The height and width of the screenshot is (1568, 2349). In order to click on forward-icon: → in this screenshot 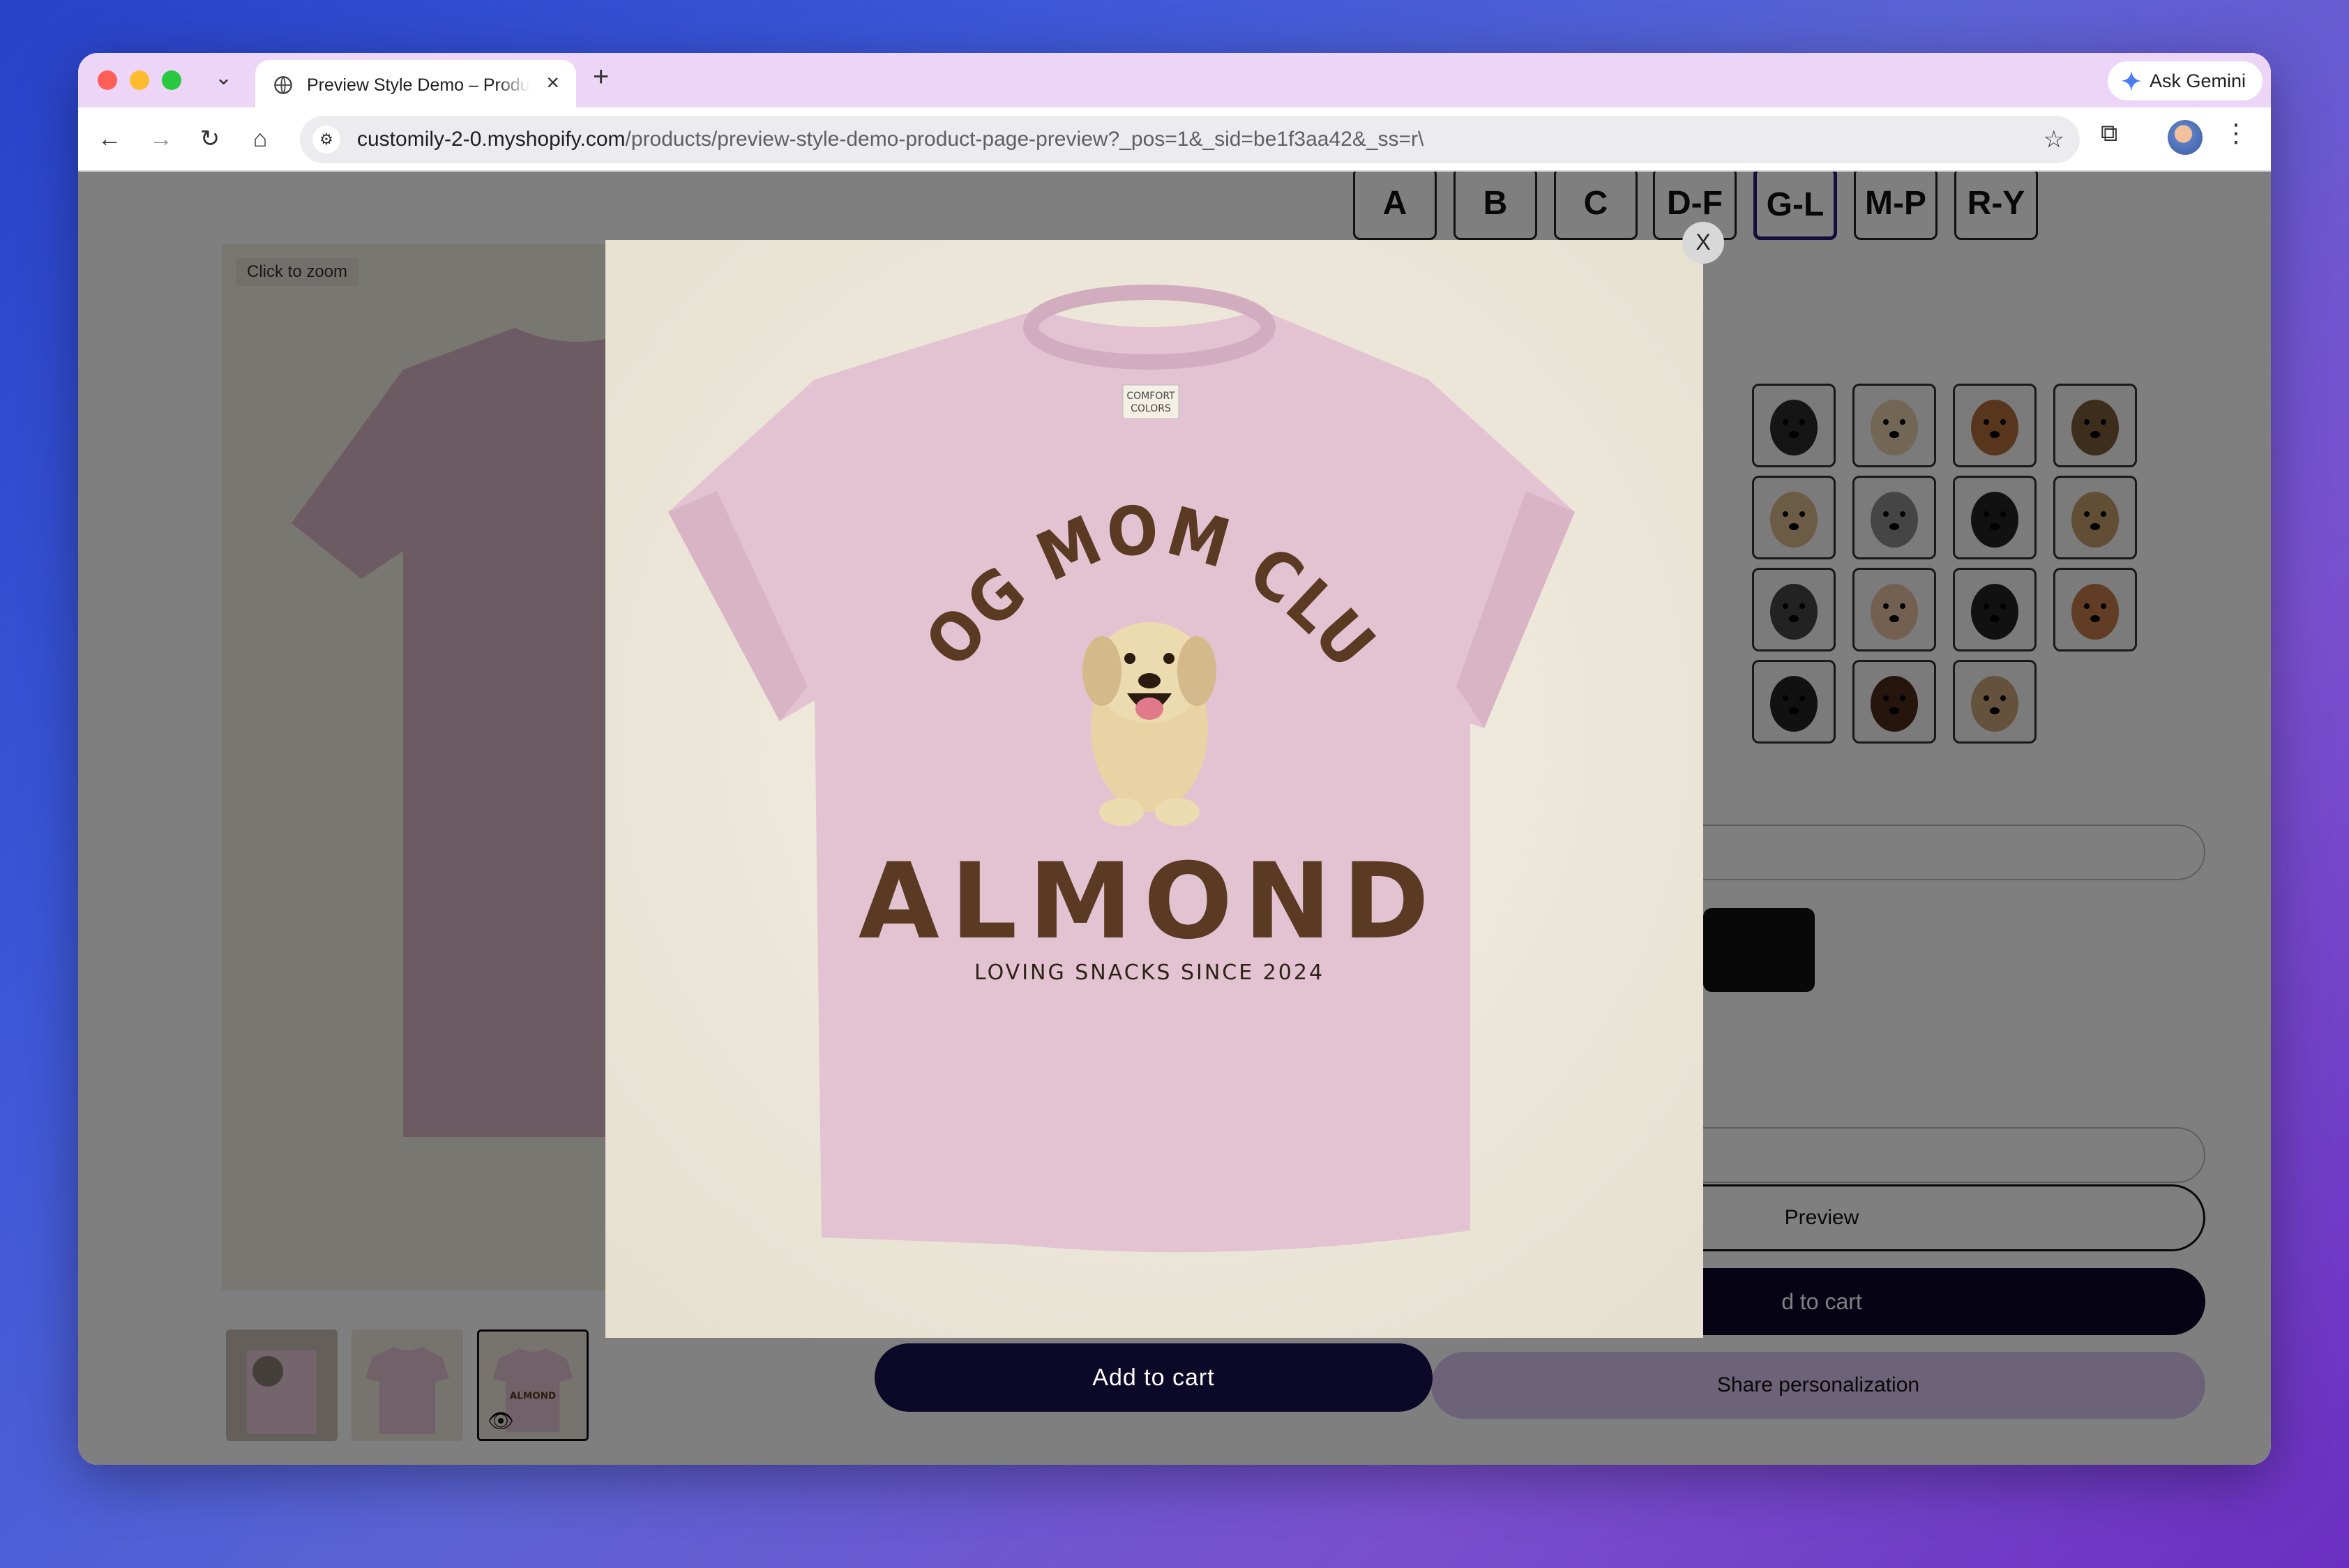, I will do `click(161, 138)`.